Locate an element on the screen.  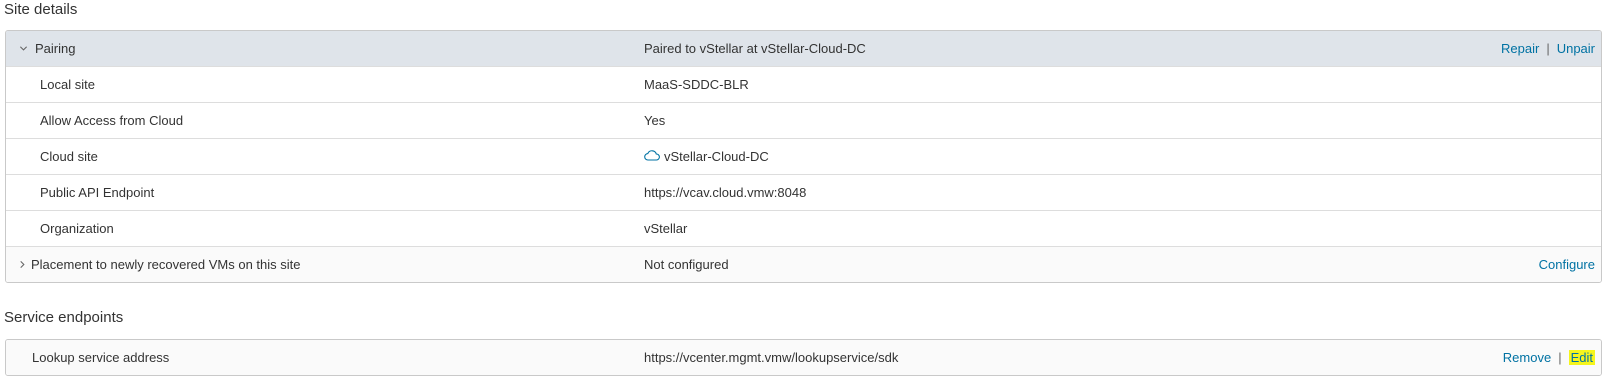
detail-row-allow-access: Allow Access from Cloud Yes is located at coordinates (803, 121).